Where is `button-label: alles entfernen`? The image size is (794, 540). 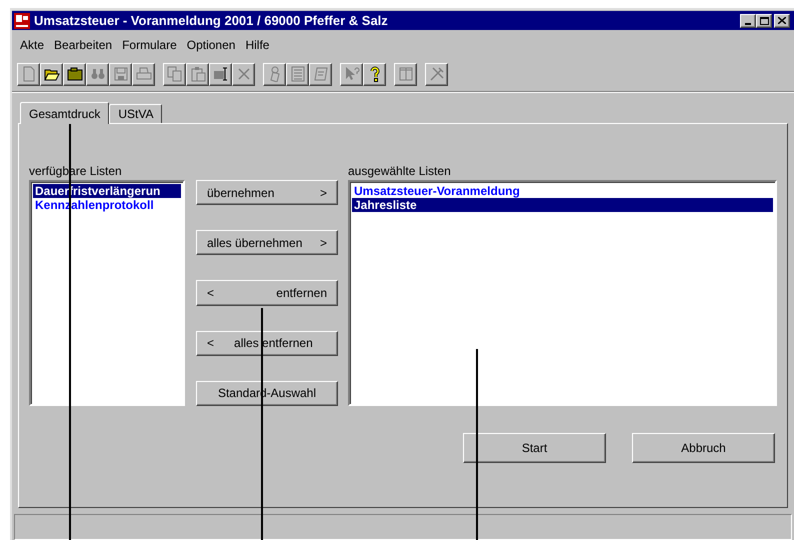 button-label: alles entfernen is located at coordinates (273, 343).